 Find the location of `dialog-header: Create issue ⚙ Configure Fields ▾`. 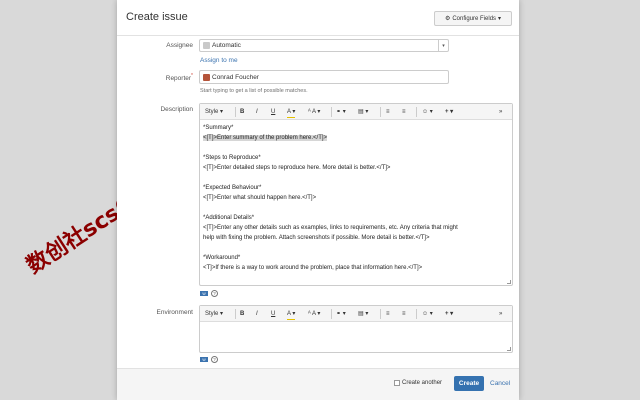

dialog-header: Create issue ⚙ Configure Fields ▾ is located at coordinates (318, 18).